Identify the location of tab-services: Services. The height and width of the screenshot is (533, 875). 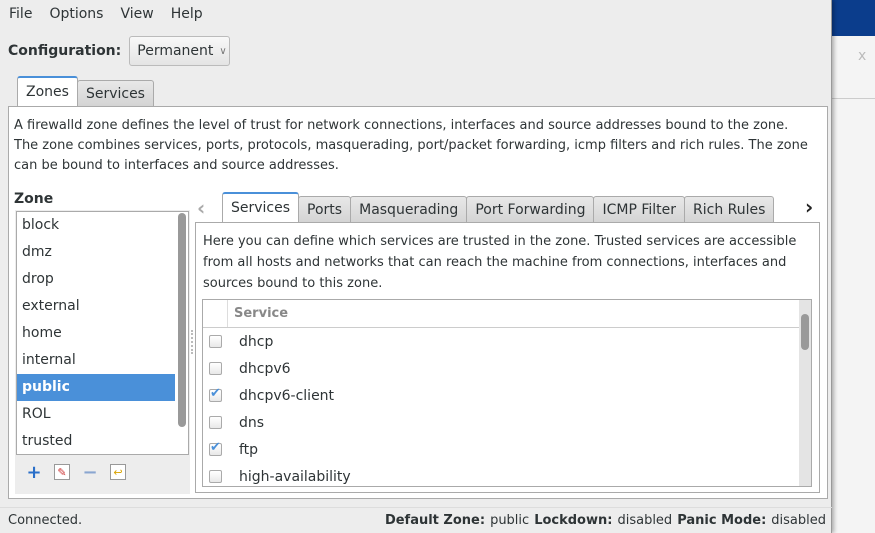
(115, 93).